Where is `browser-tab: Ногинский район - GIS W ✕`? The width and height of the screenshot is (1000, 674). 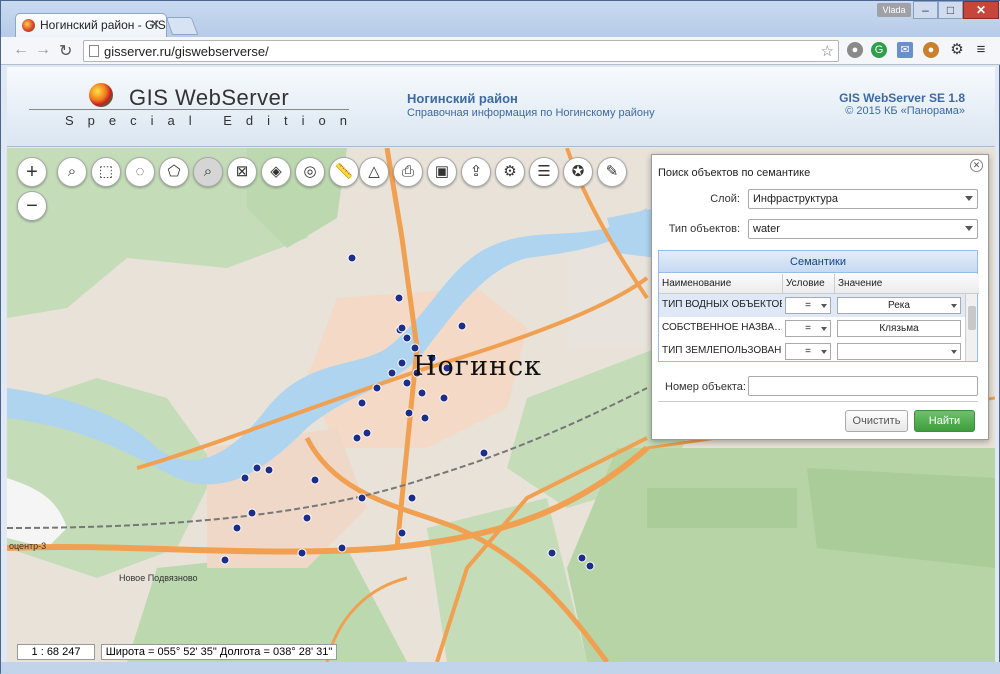
browser-tab: Ногинский район - GIS W ✕ is located at coordinates (91, 25).